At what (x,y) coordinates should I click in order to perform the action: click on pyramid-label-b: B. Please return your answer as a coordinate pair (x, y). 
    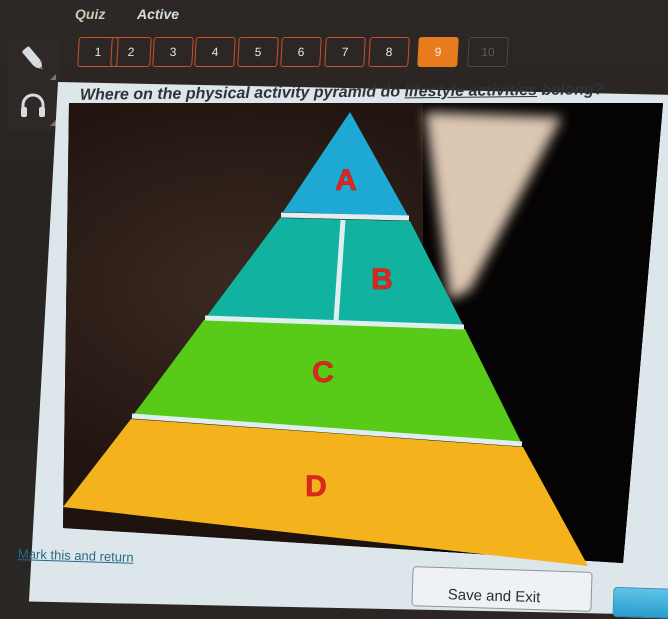
    Looking at the image, I should click on (382, 279).